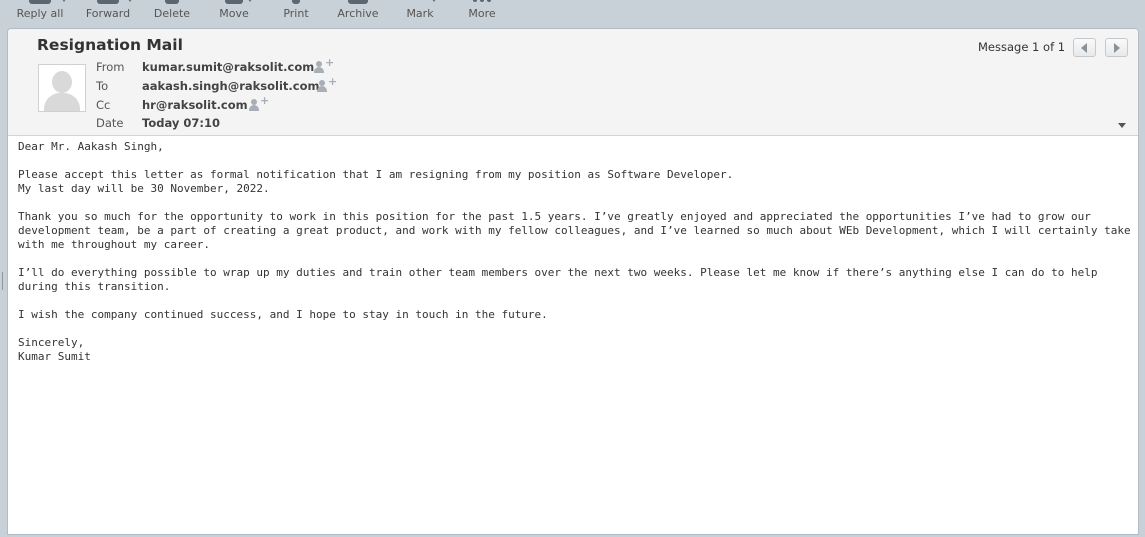 The image size is (1145, 537). Describe the element at coordinates (40, 12) in the screenshot. I see `reply-all-button: Reply all` at that location.